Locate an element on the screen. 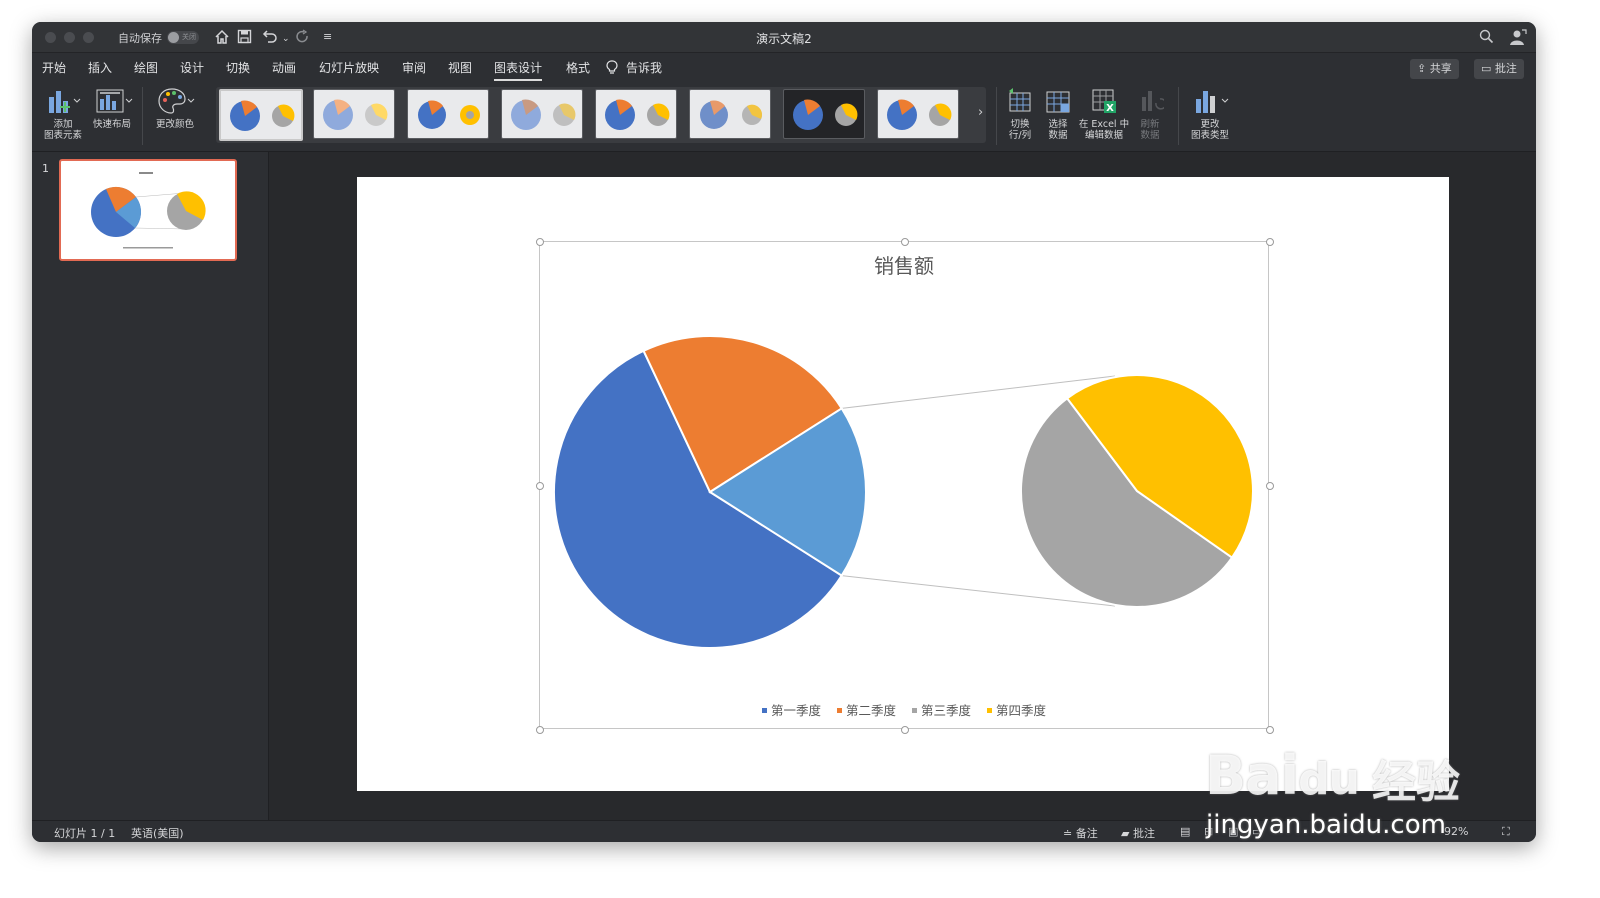 The image size is (1600, 898). edit-in-excel-button: X 在 Excel 中 编辑数据 is located at coordinates (1104, 114).